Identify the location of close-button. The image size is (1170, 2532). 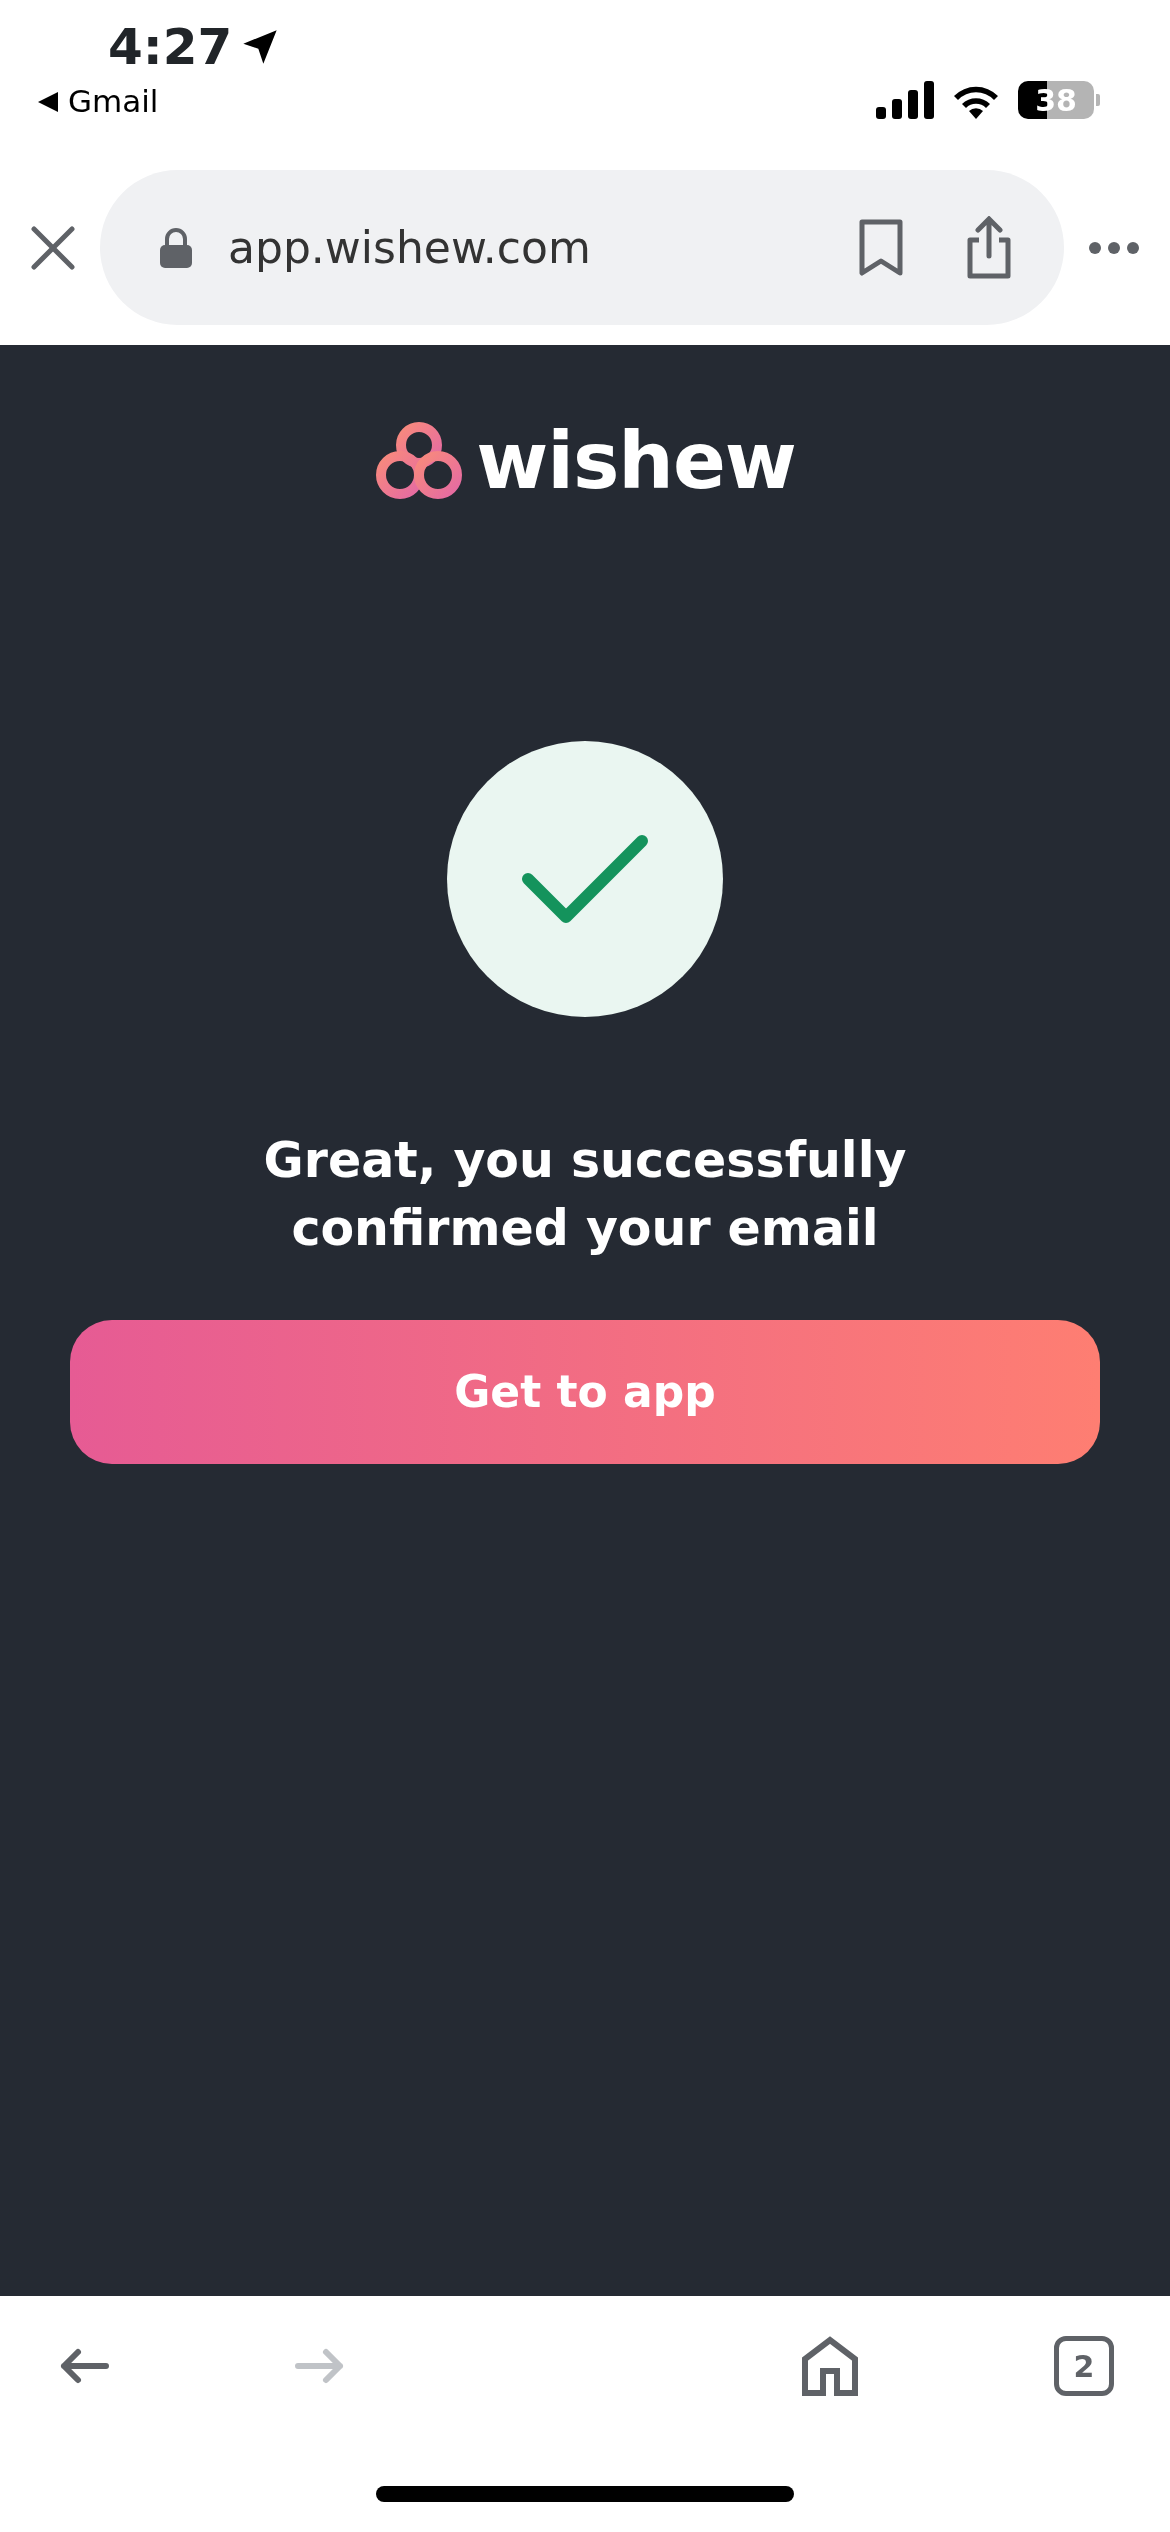
(53, 247).